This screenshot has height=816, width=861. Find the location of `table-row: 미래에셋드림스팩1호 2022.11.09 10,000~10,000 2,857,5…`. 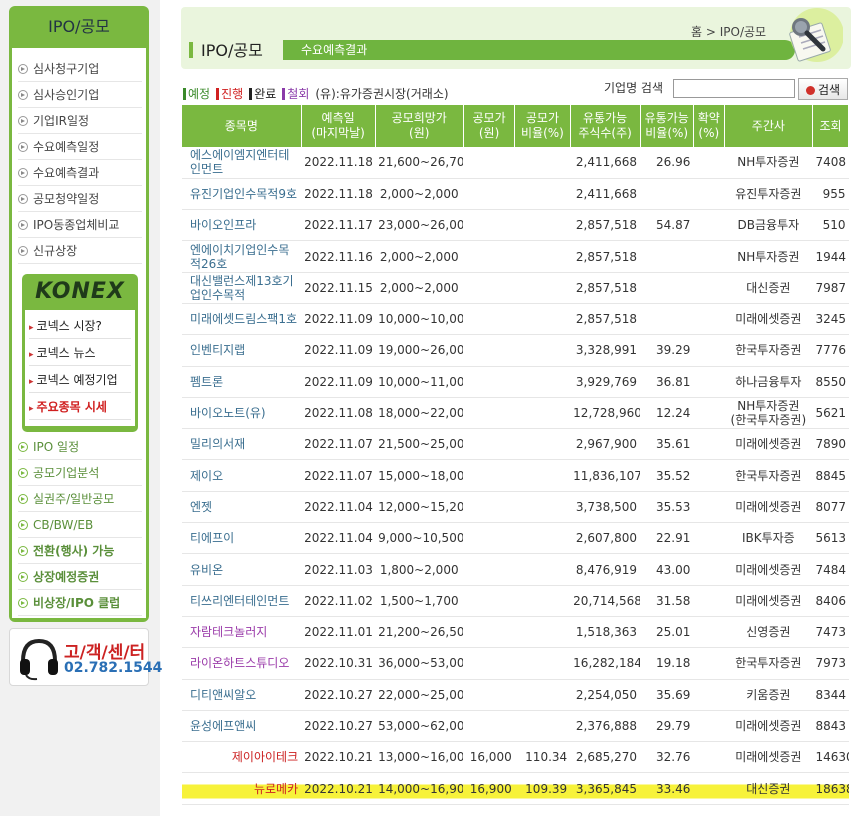

table-row: 미래에셋드림스팩1호 2022.11.09 10,000~10,000 2,857,5… is located at coordinates (515, 319).